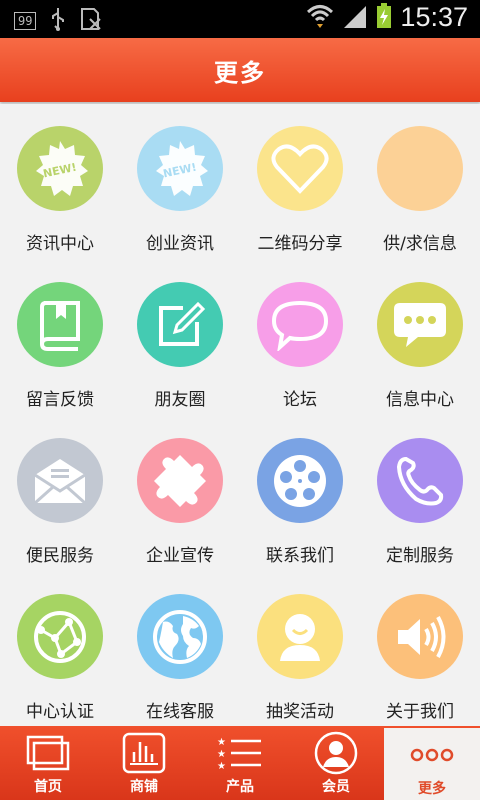 The height and width of the screenshot is (800, 480). What do you see at coordinates (420, 712) in the screenshot?
I see `grid-item-label: 关于我们` at bounding box center [420, 712].